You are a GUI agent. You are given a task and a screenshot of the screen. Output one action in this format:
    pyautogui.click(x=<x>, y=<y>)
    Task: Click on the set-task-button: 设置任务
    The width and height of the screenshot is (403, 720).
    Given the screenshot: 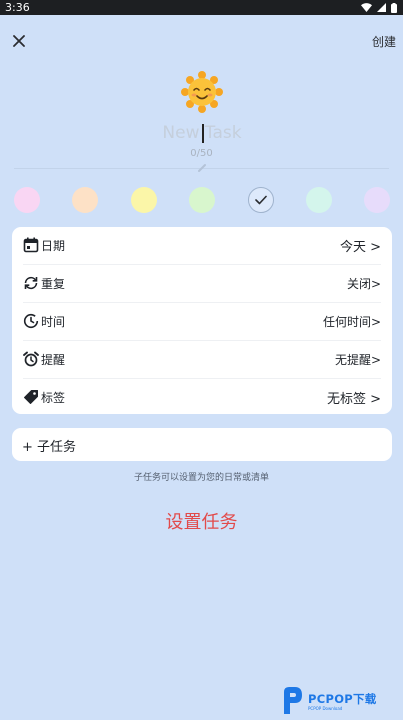 What is the action you would take?
    pyautogui.click(x=201, y=521)
    